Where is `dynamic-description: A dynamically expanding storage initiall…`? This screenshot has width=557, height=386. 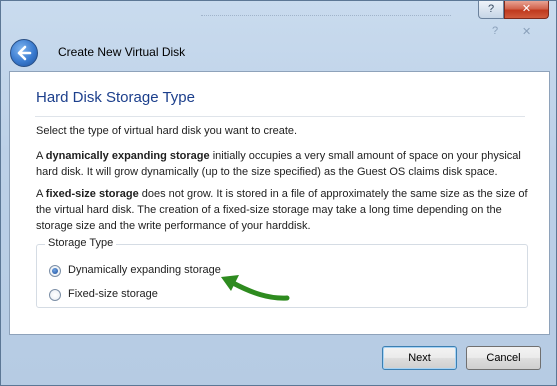 dynamic-description: A dynamically expanding storage initiall… is located at coordinates (286, 164).